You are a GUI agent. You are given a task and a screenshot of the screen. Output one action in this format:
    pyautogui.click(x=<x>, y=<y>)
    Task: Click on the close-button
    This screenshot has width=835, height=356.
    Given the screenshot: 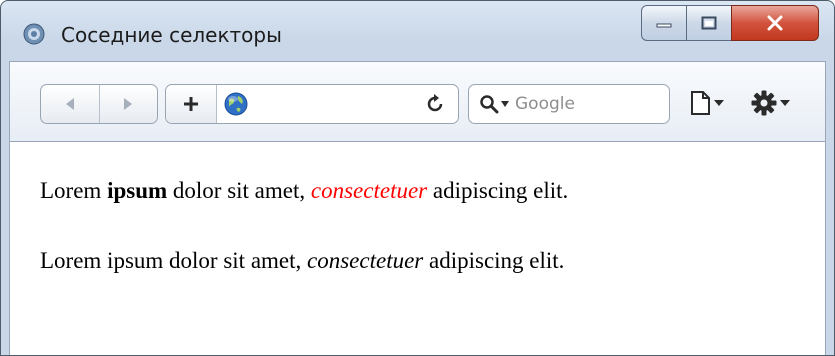 What is the action you would take?
    pyautogui.click(x=775, y=23)
    